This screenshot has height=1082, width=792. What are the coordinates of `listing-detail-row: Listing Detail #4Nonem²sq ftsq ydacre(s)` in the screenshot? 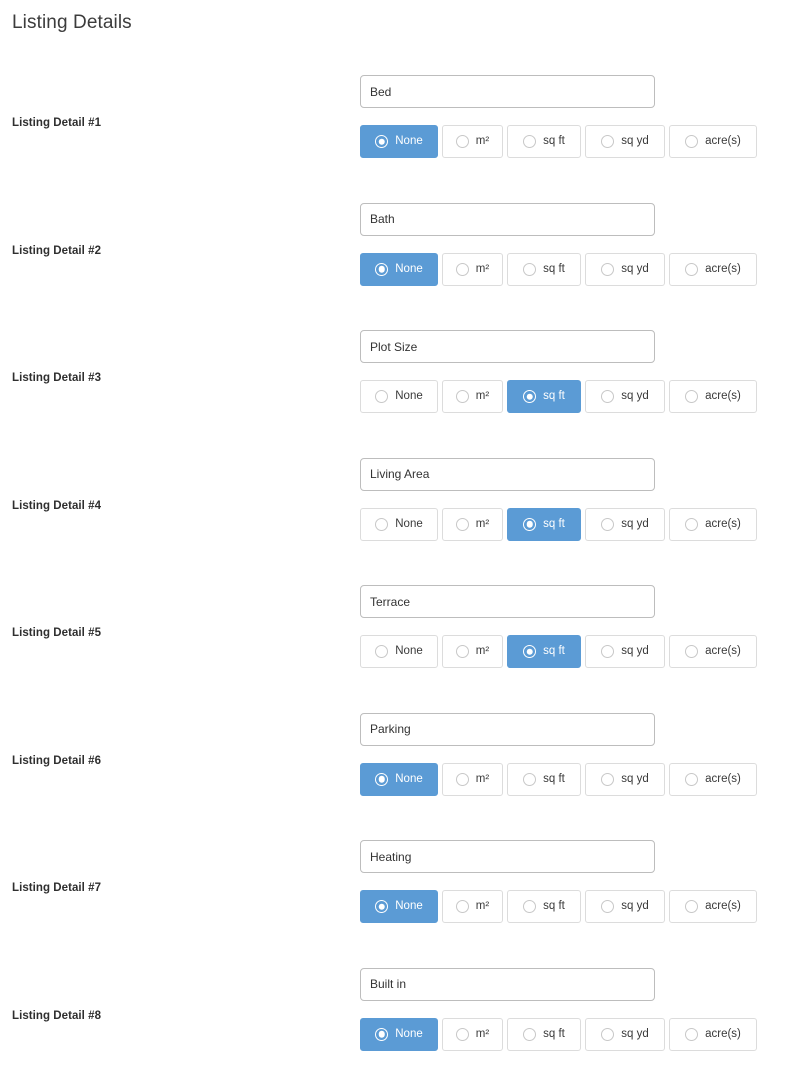 It's located at (396, 509).